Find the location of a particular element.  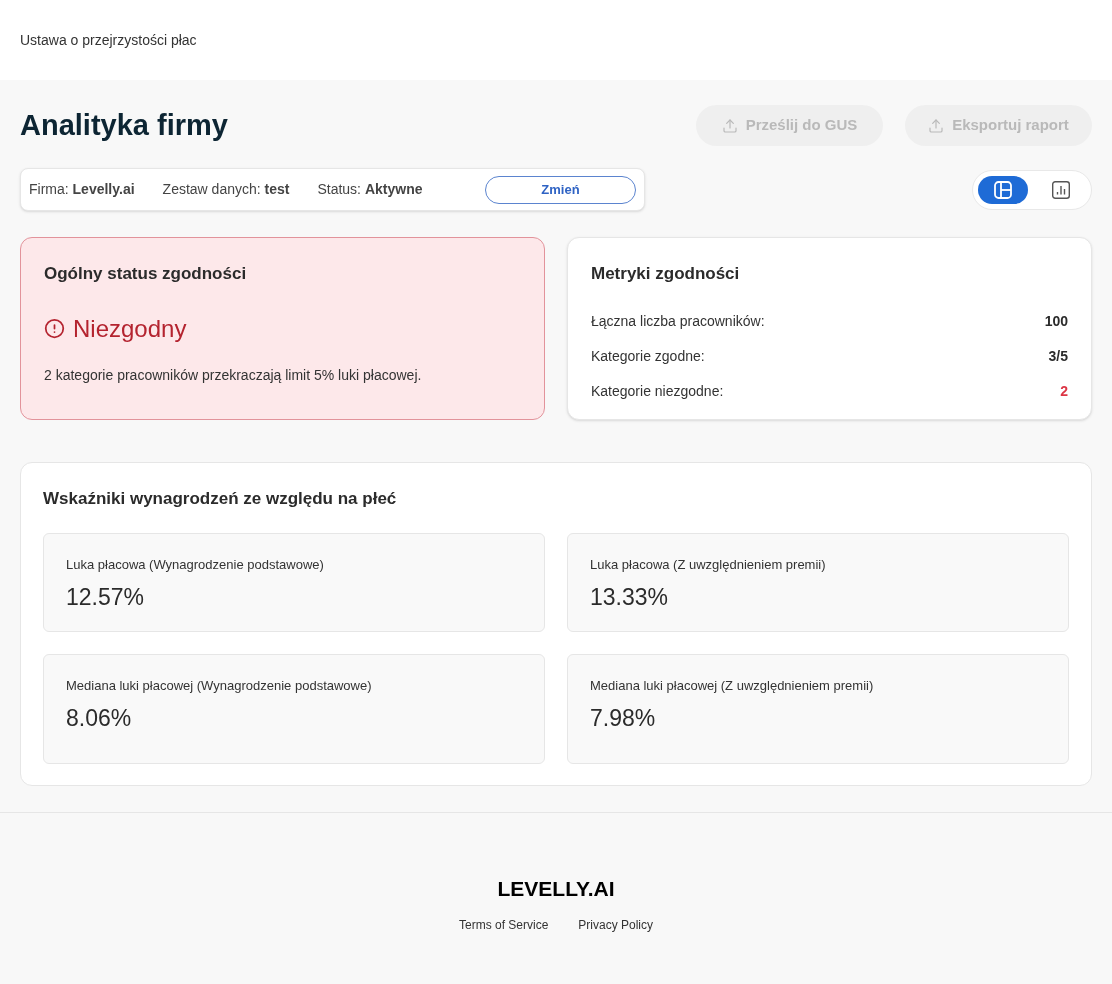

indicator-label: Mediana luki płacowej (Wynagrodzenie podstawowe) is located at coordinates (219, 685).